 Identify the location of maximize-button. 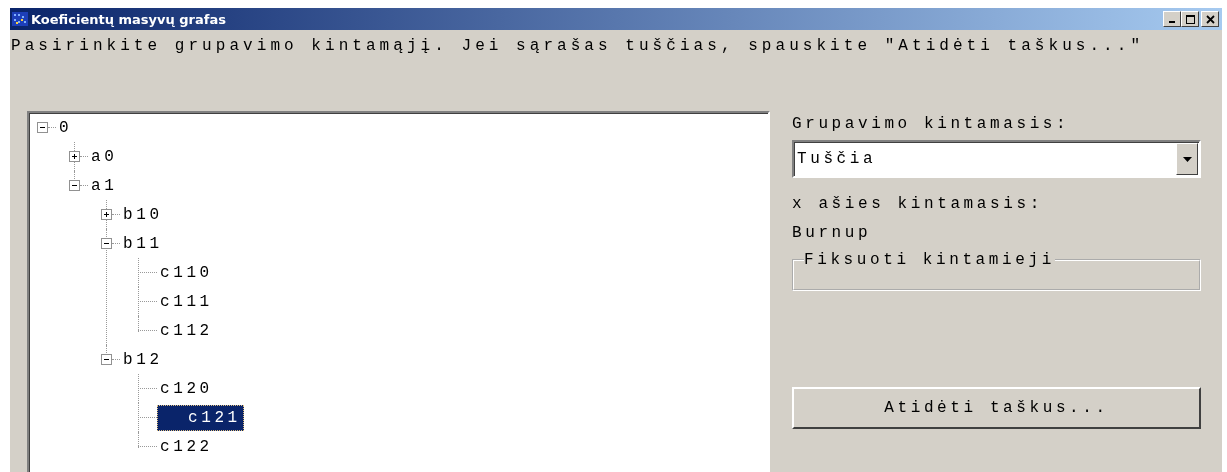
(1190, 19).